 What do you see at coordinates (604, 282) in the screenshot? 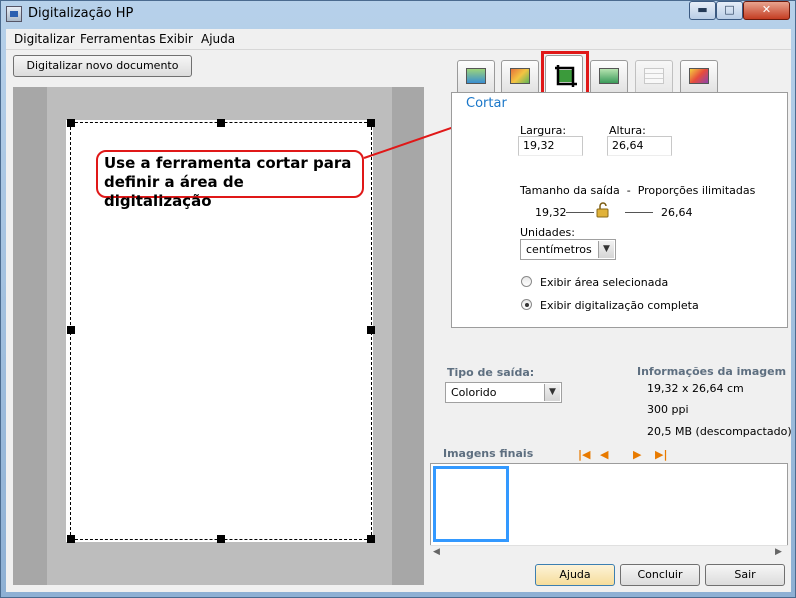
I see `show-selected-area-label: Exibir área selecionada` at bounding box center [604, 282].